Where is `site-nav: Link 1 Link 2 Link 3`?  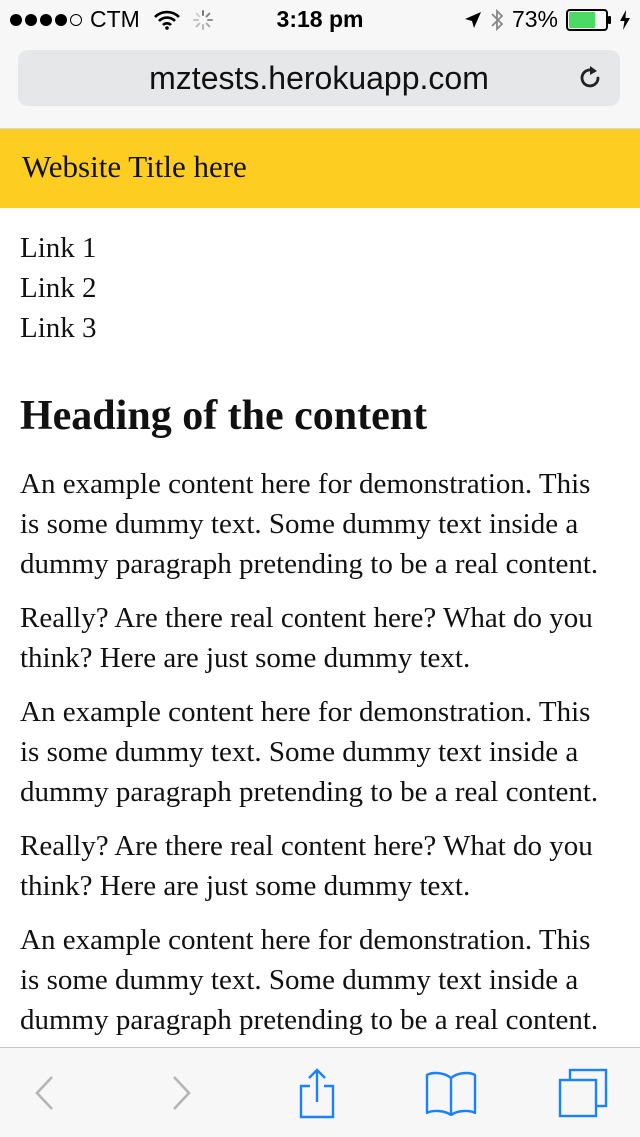 site-nav: Link 1 Link 2 Link 3 is located at coordinates (315, 288).